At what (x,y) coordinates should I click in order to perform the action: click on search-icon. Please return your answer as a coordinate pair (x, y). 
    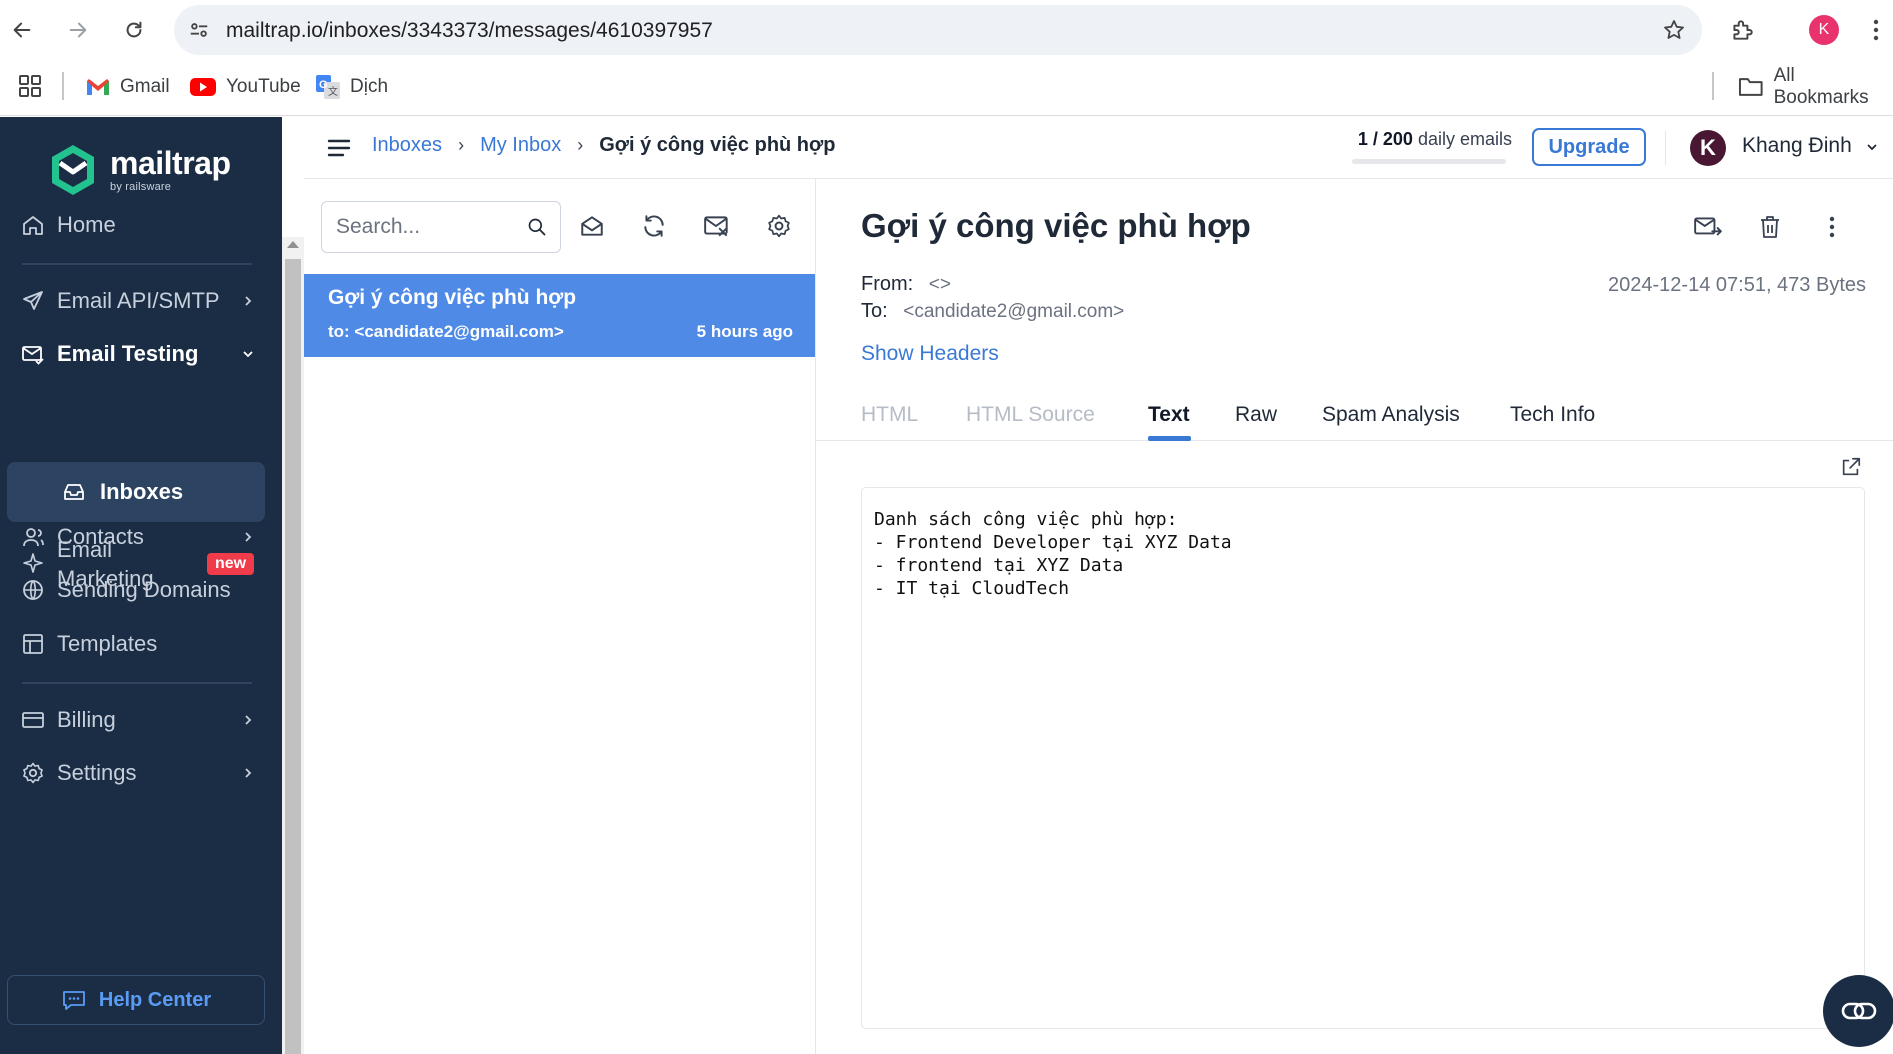
    Looking at the image, I should click on (537, 227).